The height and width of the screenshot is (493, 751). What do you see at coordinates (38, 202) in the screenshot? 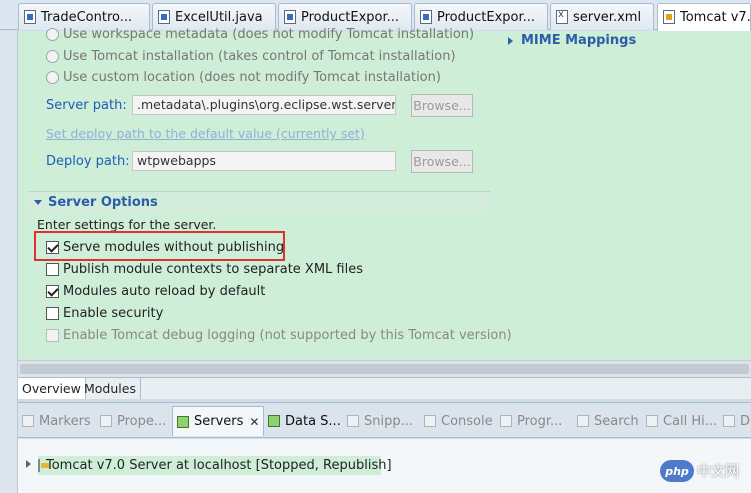
I see `collapse-arrow-icon` at bounding box center [38, 202].